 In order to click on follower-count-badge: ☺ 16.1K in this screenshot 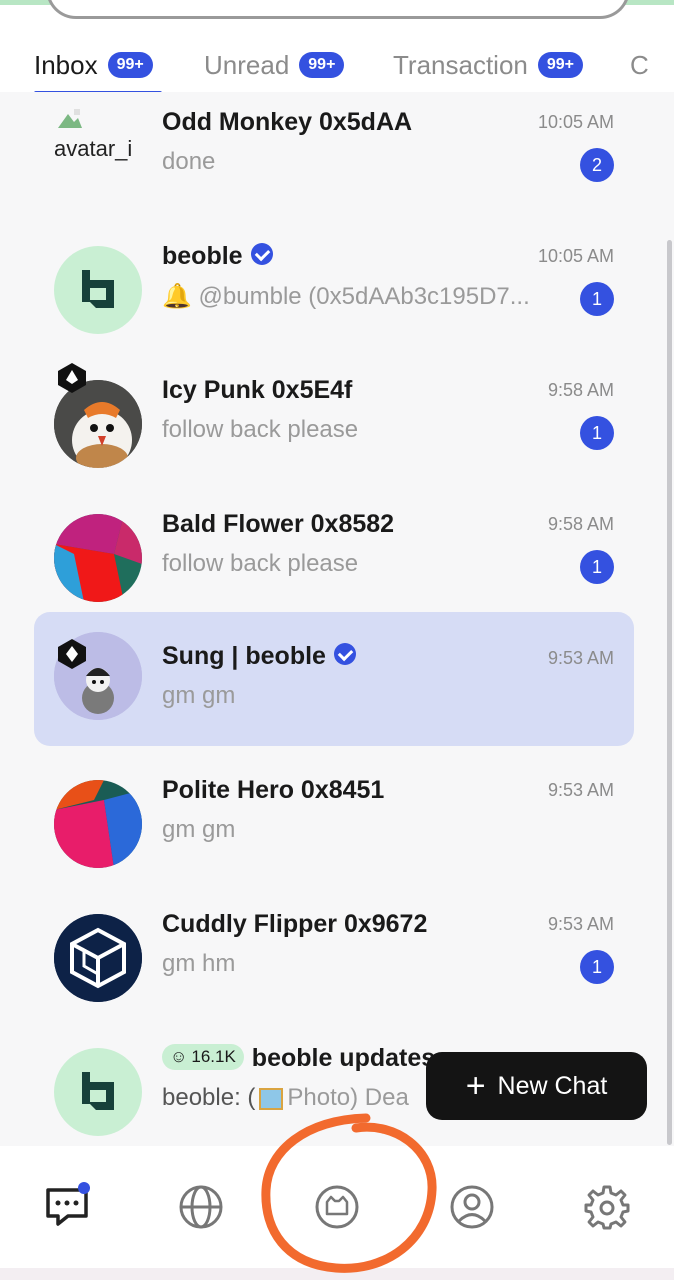, I will do `click(203, 1057)`.